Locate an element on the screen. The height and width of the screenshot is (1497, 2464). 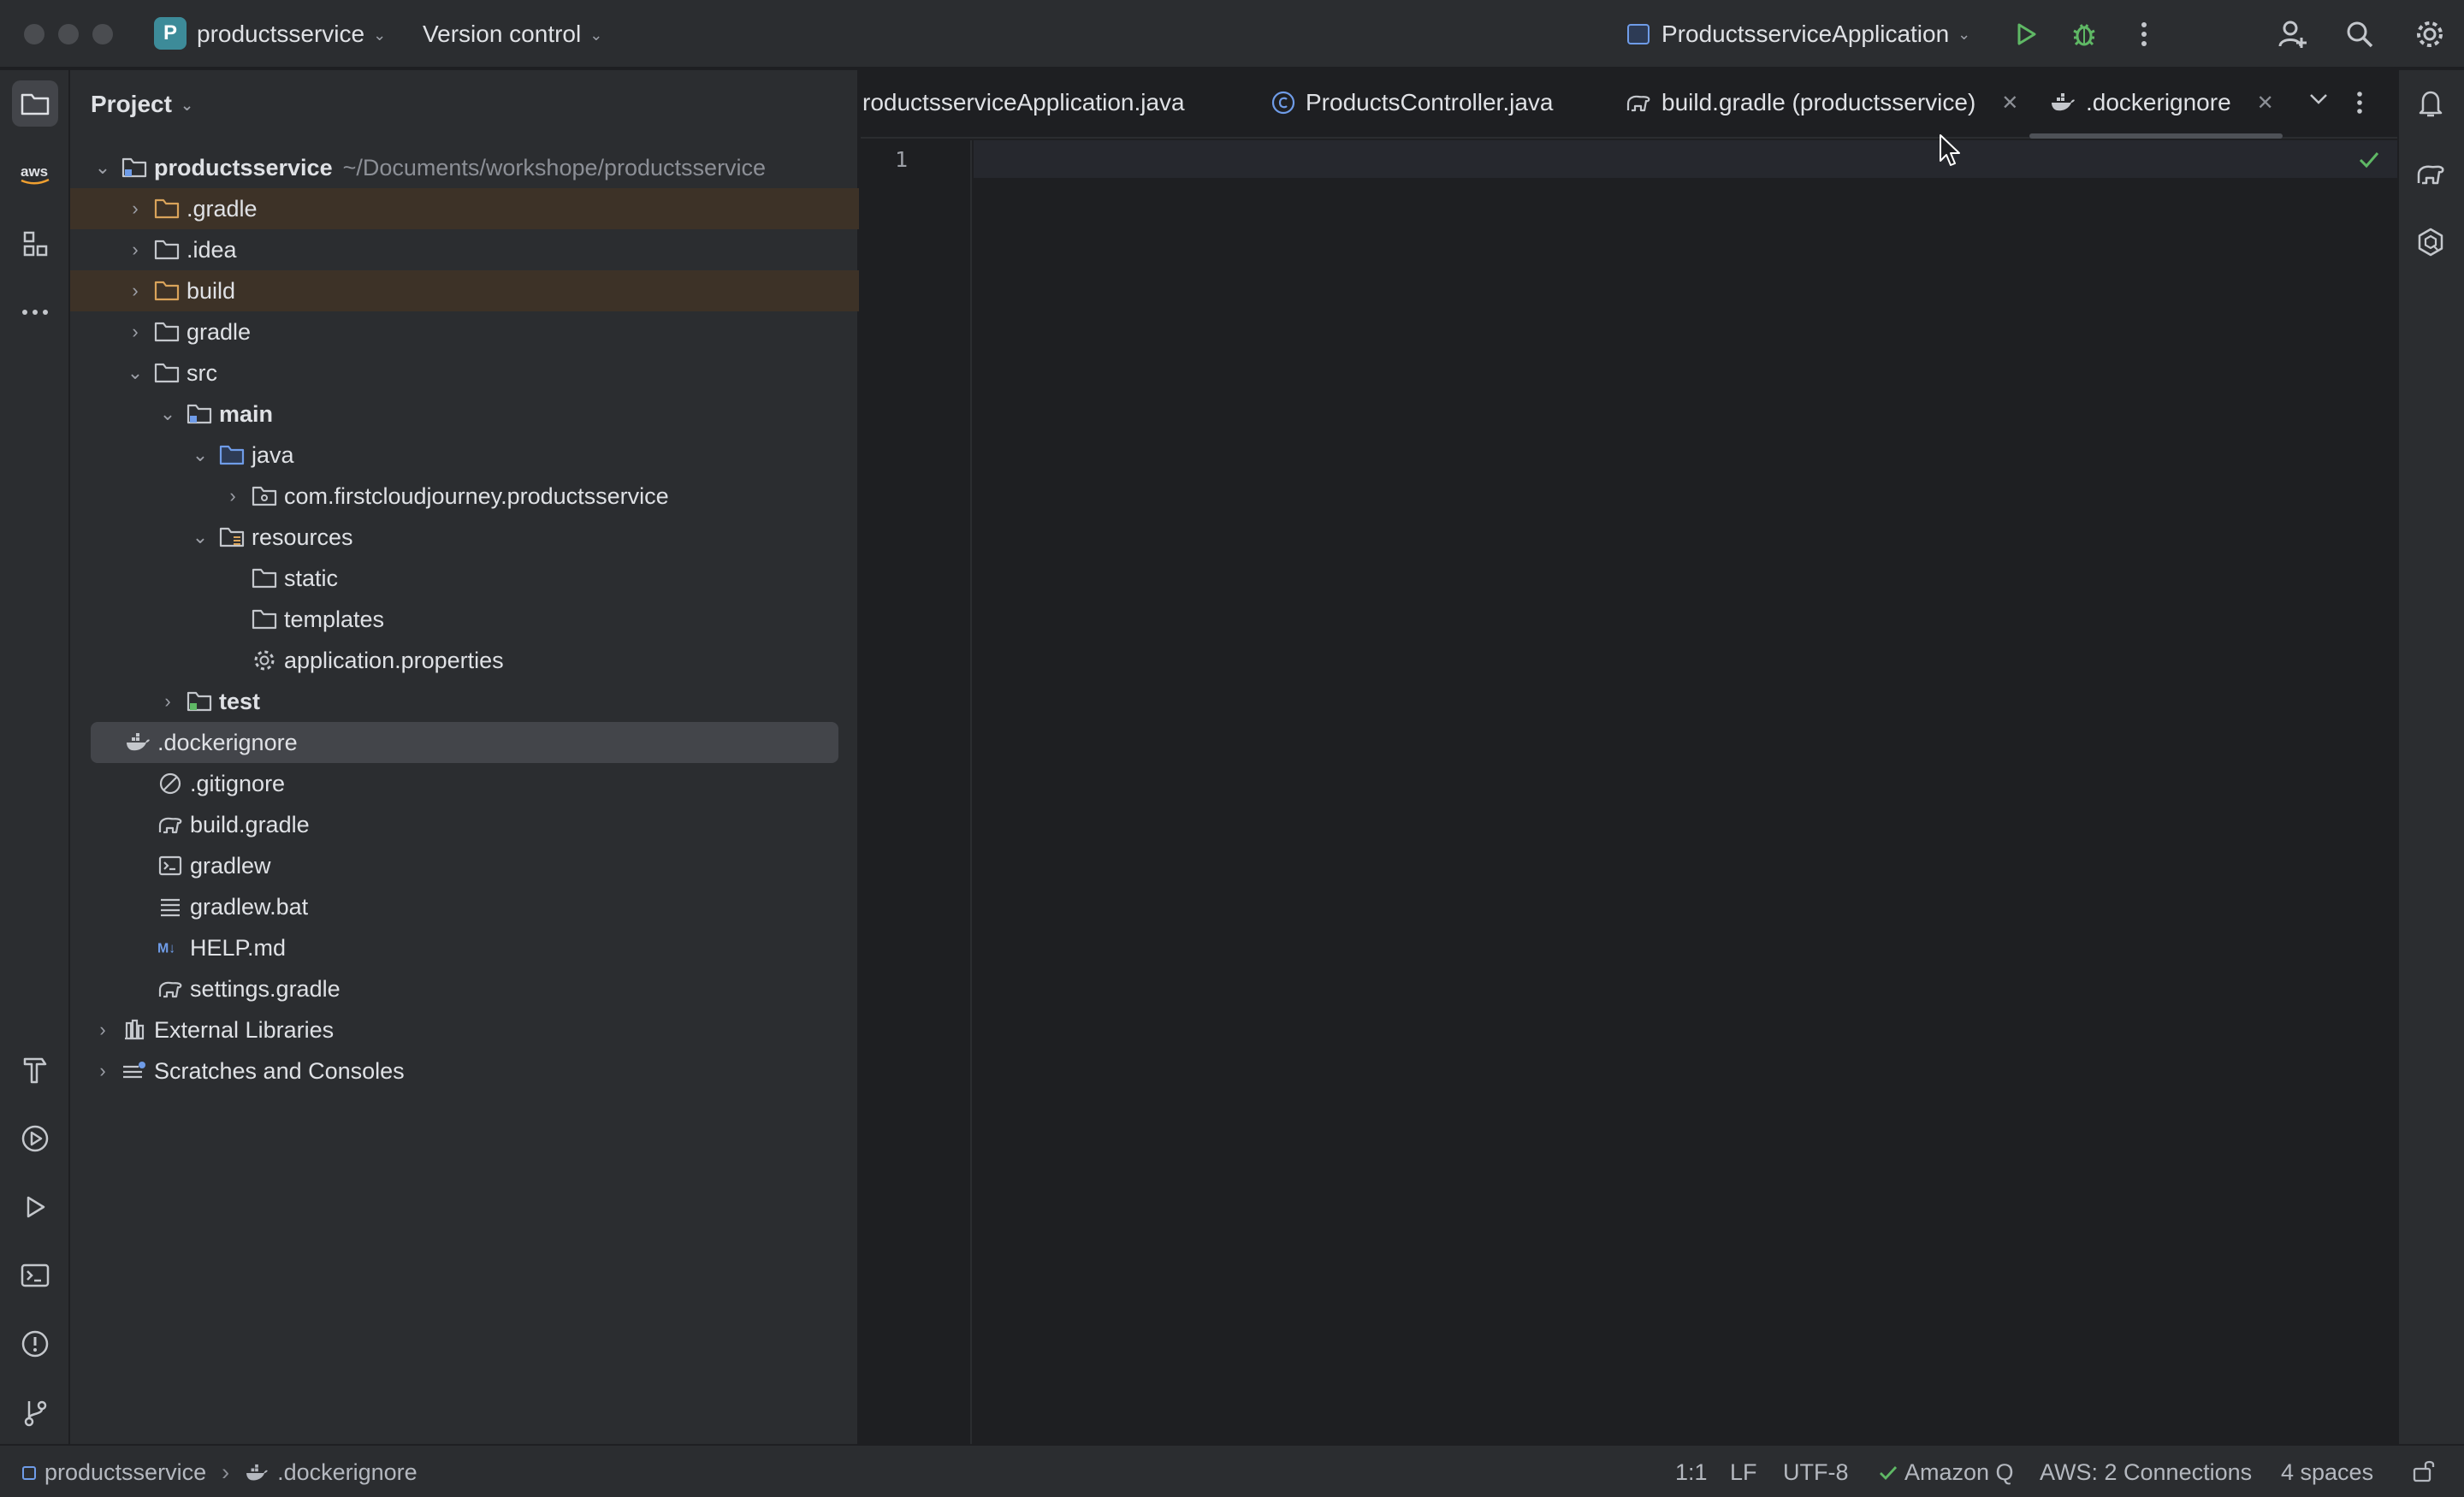
project-folder-icon is located at coordinates (35, 103).